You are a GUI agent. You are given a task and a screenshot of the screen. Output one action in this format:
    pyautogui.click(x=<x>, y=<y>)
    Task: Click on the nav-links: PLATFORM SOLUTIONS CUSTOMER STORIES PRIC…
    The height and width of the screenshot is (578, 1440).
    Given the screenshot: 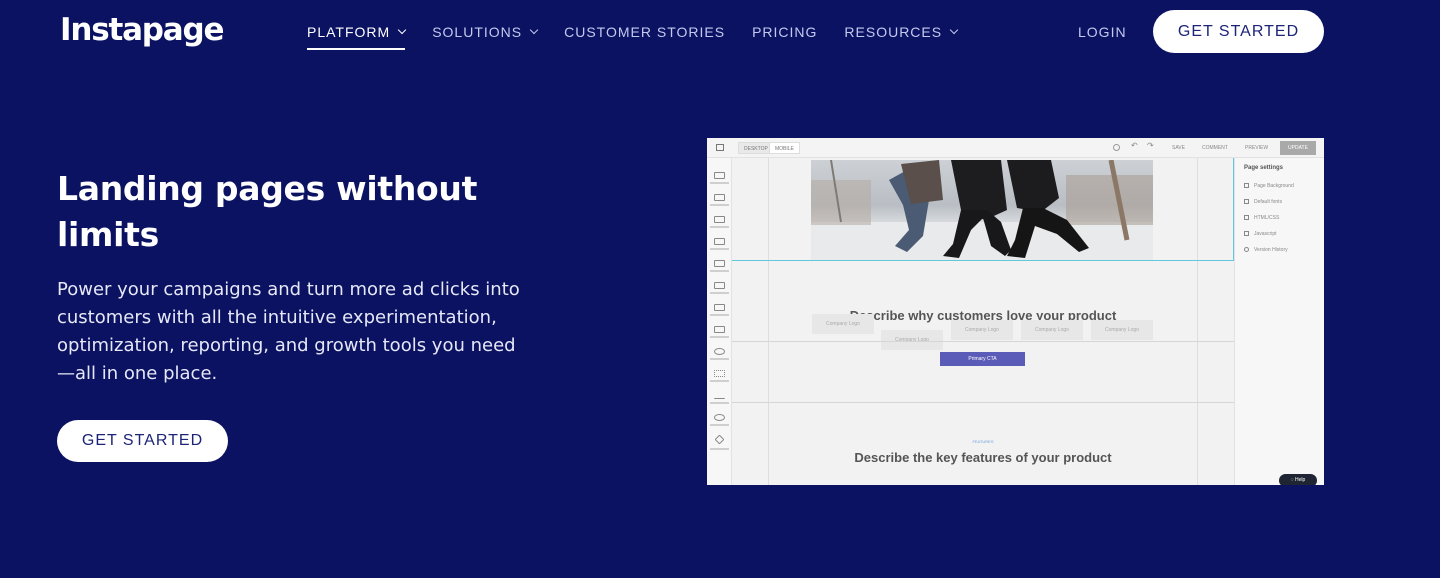 What is the action you would take?
    pyautogui.click(x=645, y=36)
    